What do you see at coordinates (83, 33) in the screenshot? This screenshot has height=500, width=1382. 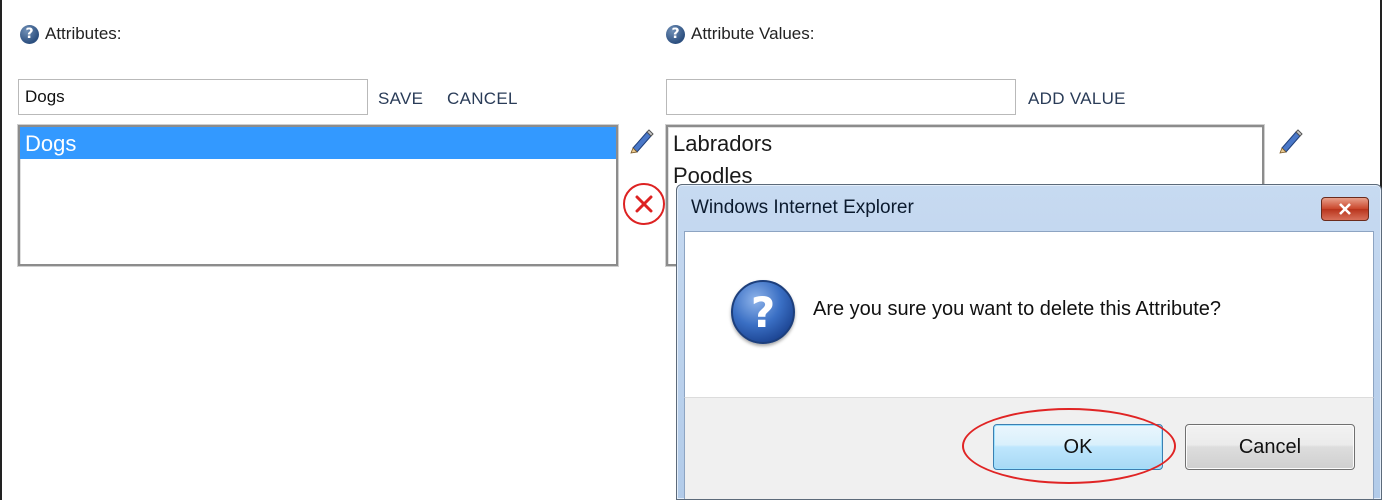 I see `attributes-label-text: Attributes:` at bounding box center [83, 33].